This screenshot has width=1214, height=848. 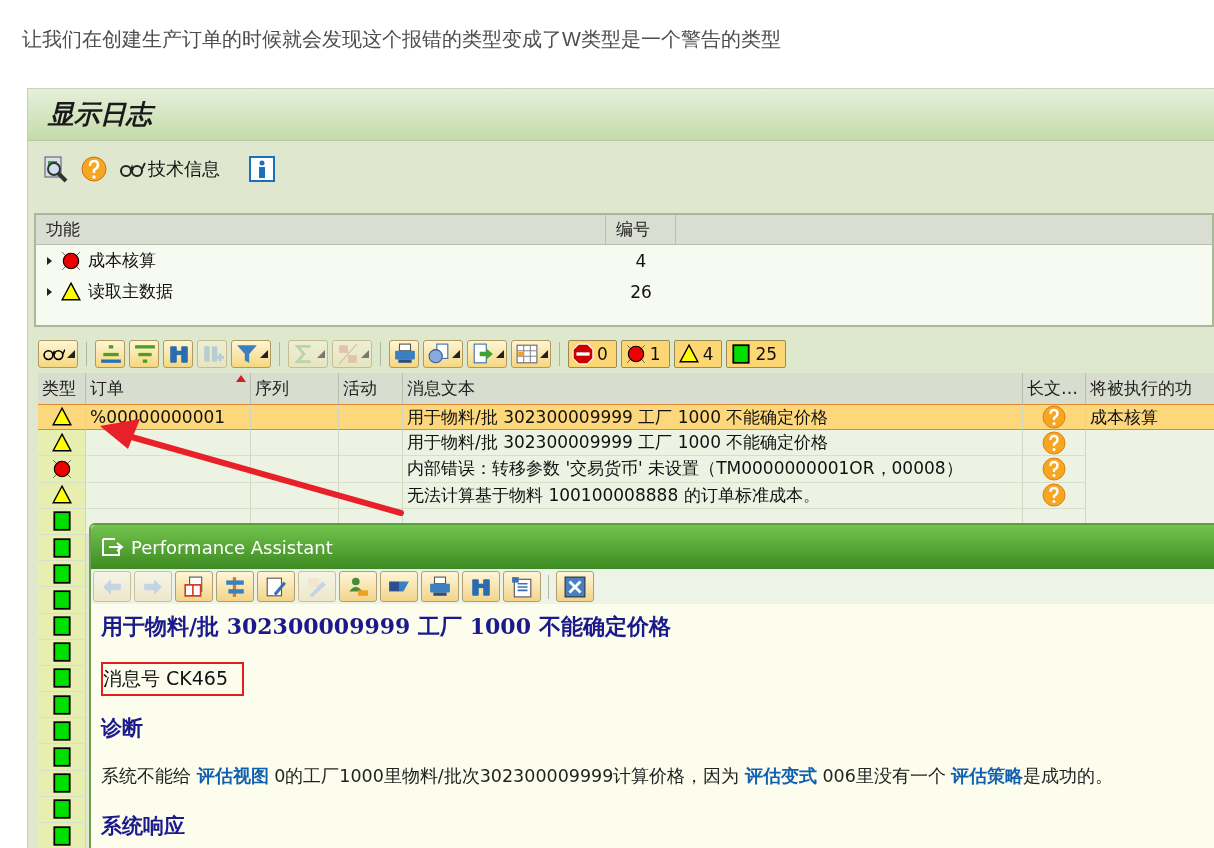 What do you see at coordinates (641, 260) in the screenshot?
I see `count-cell-text: 4` at bounding box center [641, 260].